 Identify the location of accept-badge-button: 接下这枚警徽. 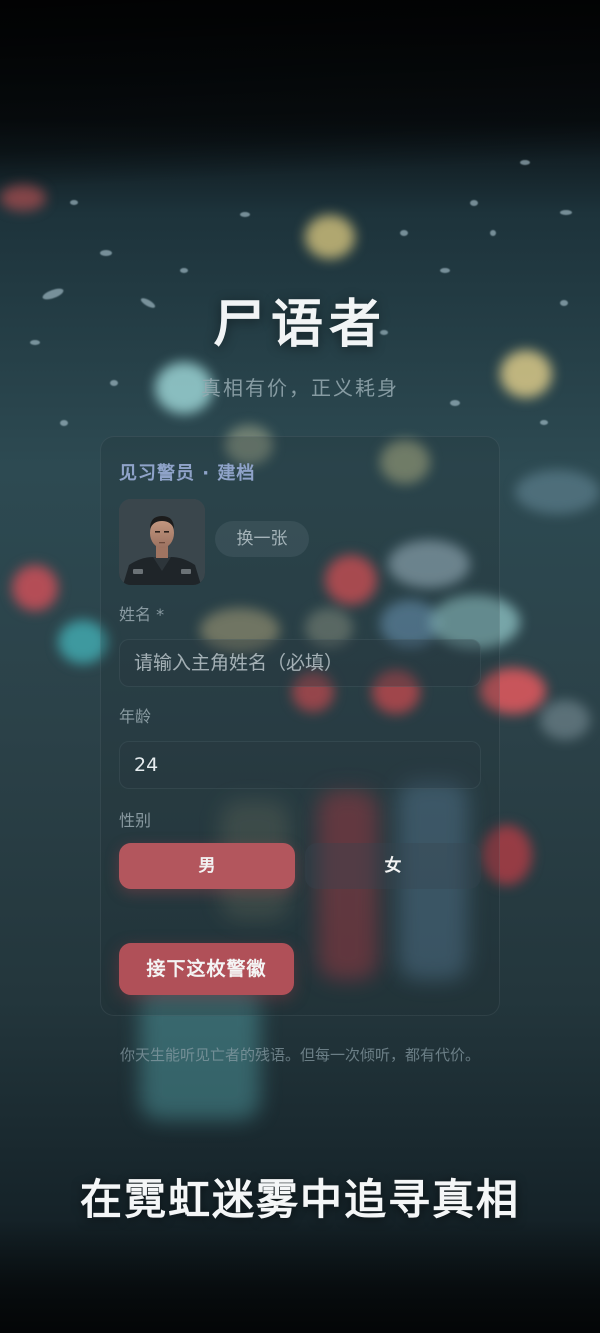
(206, 969).